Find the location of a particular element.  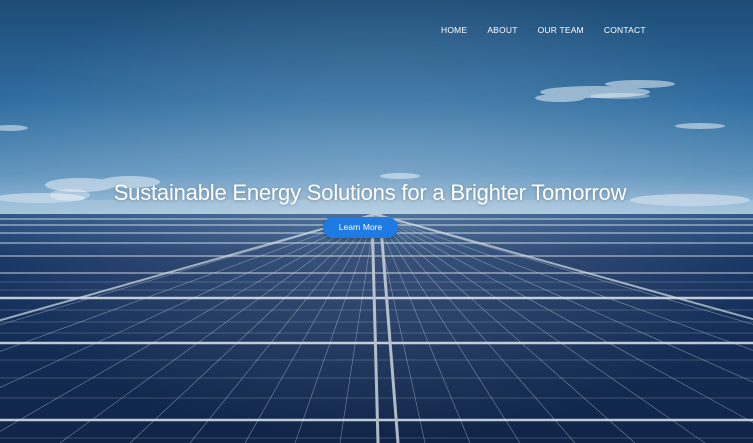

learn-more-button: Learn More is located at coordinates (360, 227).